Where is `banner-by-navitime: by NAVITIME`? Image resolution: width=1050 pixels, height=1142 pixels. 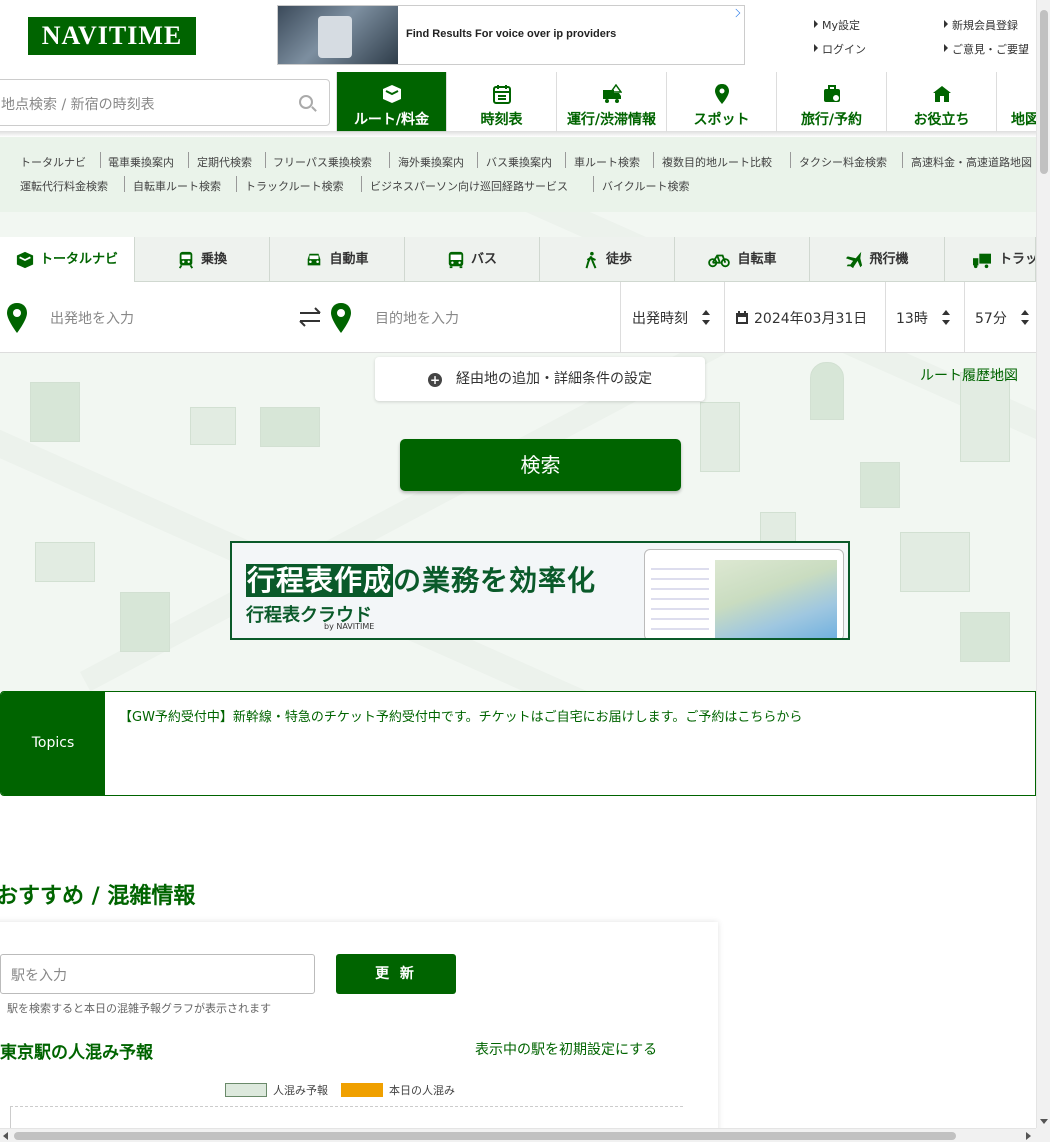 banner-by-navitime: by NAVITIME is located at coordinates (349, 626).